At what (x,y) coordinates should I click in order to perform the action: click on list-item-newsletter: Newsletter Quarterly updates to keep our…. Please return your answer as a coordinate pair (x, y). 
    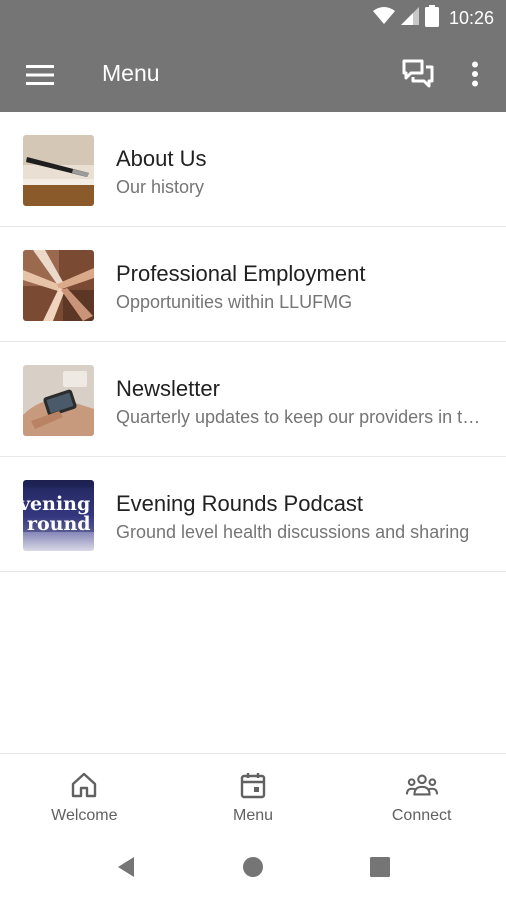
    Looking at the image, I should click on (253, 399).